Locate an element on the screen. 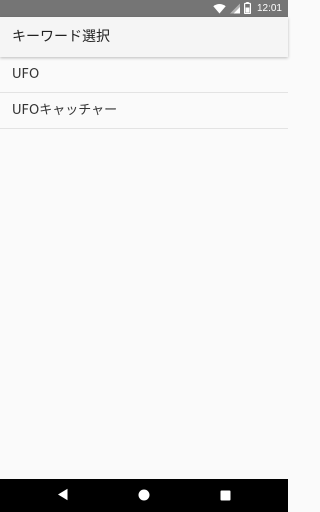  home-icon is located at coordinates (144, 495).